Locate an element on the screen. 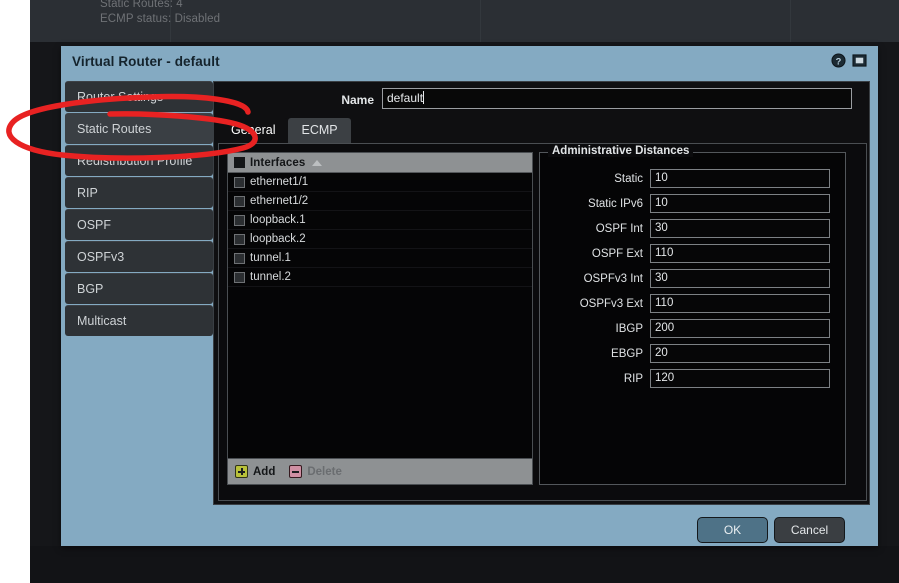 This screenshot has width=899, height=583. field-row-ebgp: EBGP 20 is located at coordinates (693, 353).